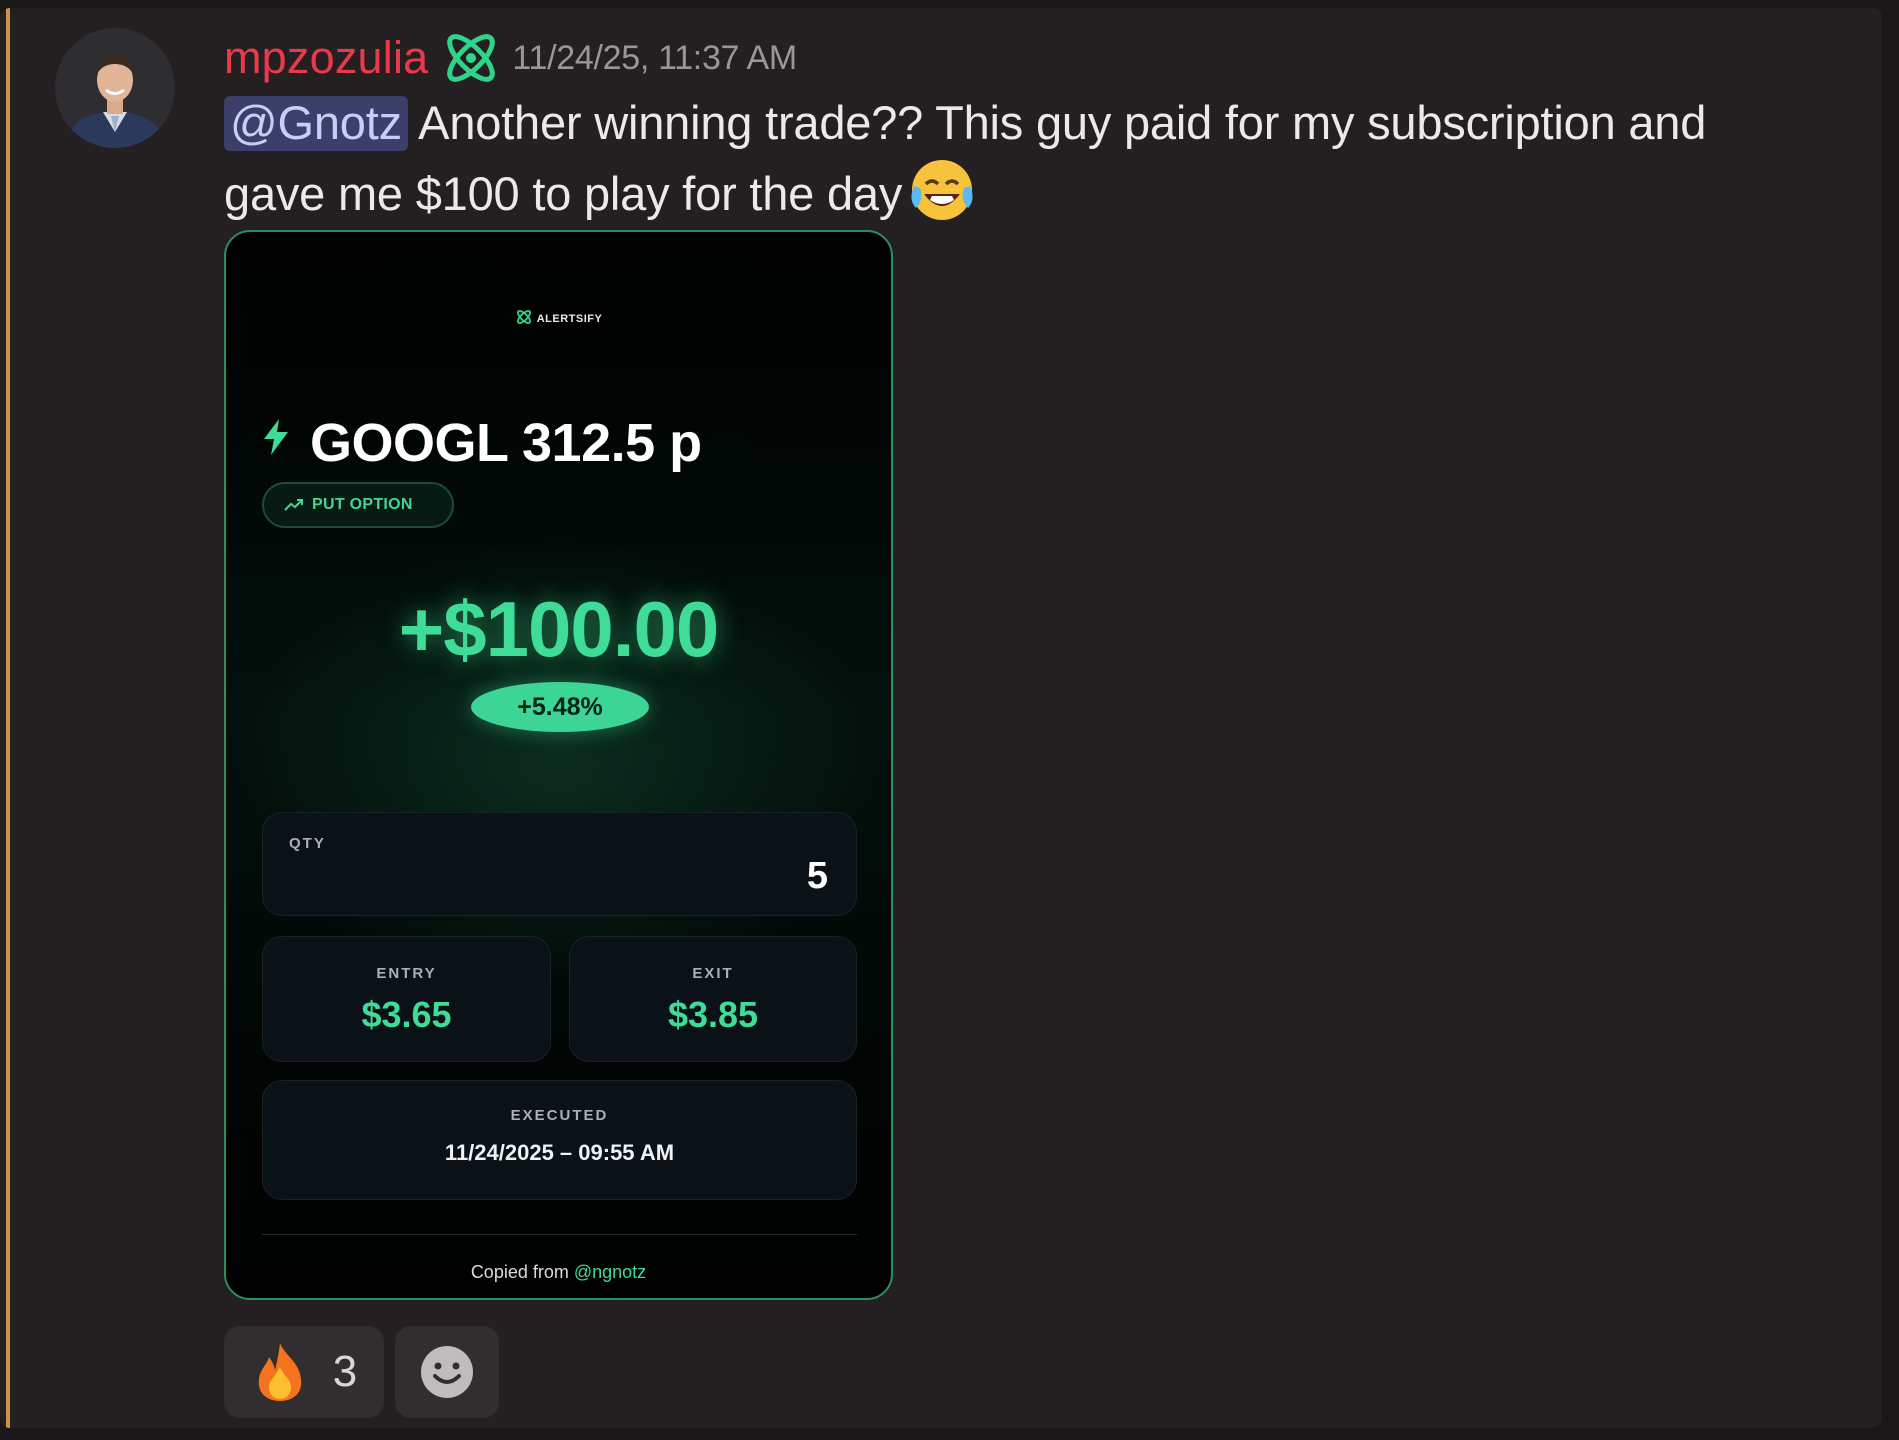 This screenshot has height=1440, width=1899. I want to click on card-divider, so click(559, 1234).